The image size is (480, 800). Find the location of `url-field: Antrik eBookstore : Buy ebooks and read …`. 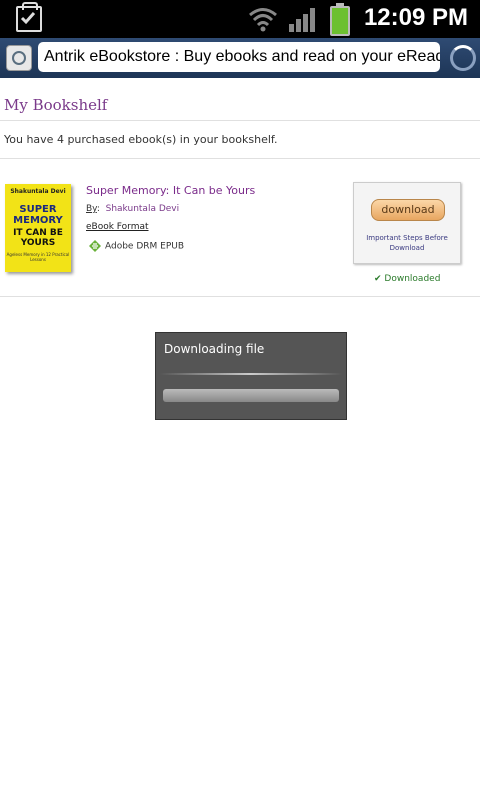

url-field: Antrik eBookstore : Buy ebooks and read … is located at coordinates (239, 57).